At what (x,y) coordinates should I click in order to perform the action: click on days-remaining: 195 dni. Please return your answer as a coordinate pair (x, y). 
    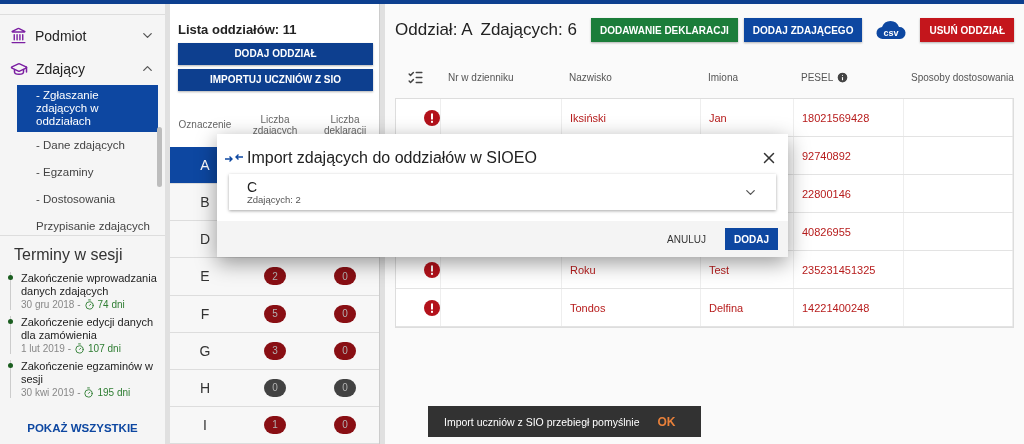
    Looking at the image, I should click on (114, 392).